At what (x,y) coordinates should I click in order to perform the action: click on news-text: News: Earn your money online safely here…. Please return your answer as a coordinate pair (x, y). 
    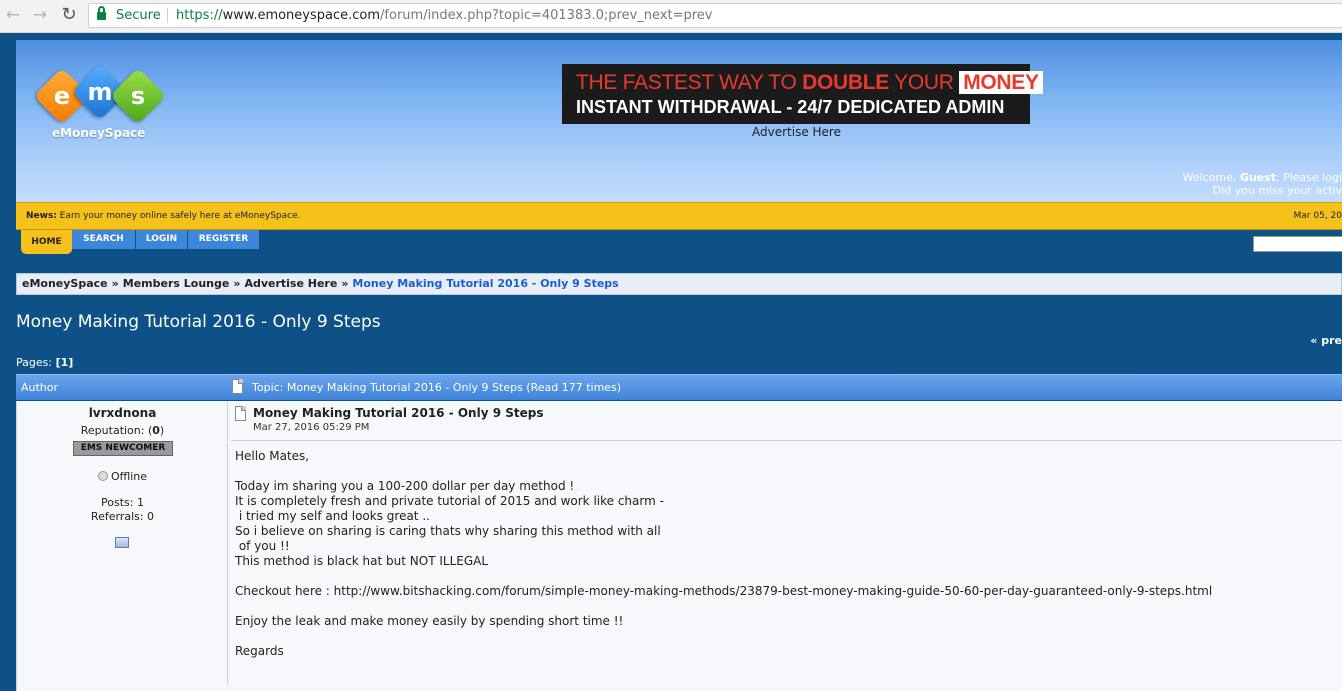
    Looking at the image, I should click on (163, 216).